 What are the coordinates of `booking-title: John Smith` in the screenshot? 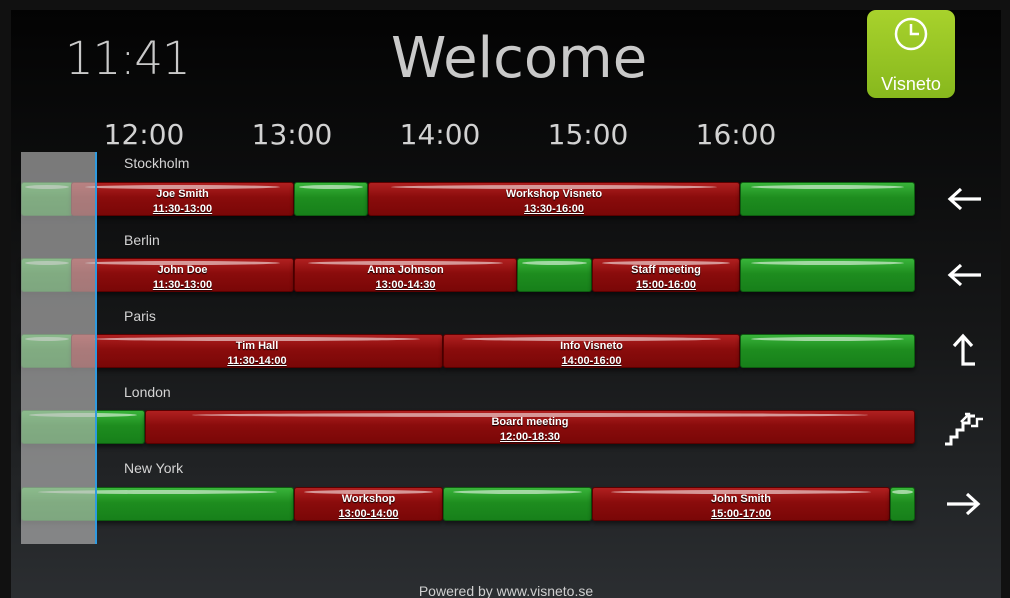 It's located at (741, 499).